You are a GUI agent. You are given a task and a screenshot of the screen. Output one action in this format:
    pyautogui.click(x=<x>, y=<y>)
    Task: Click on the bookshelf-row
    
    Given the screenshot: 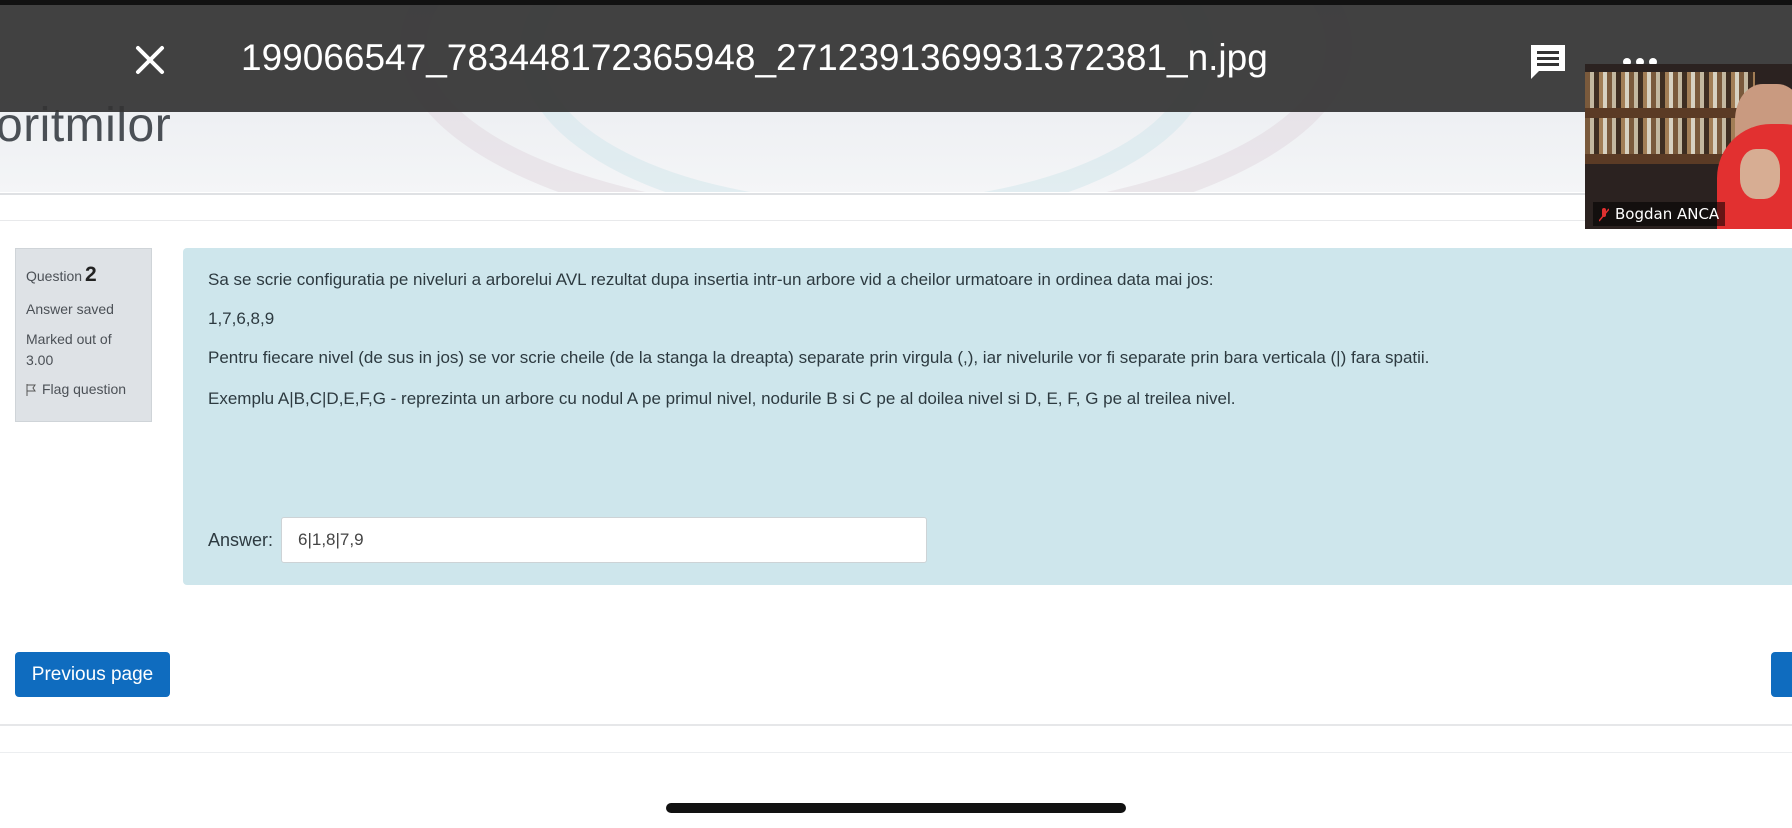 What is the action you would take?
    pyautogui.click(x=1670, y=90)
    